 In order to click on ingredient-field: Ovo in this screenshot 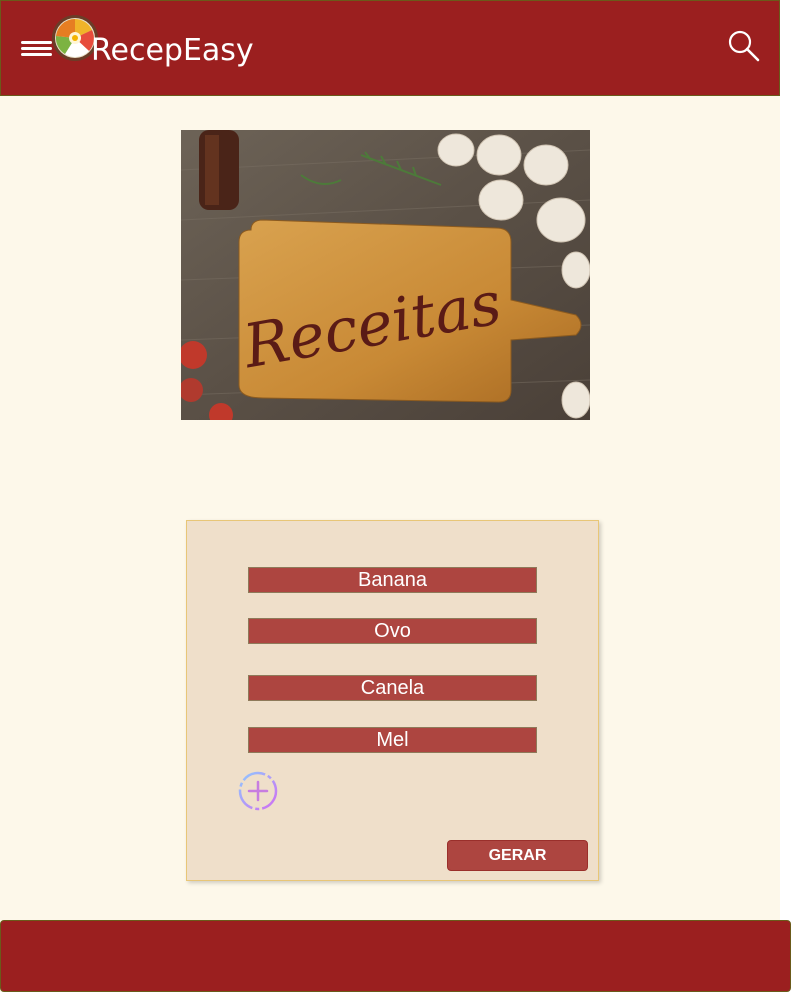, I will do `click(392, 631)`.